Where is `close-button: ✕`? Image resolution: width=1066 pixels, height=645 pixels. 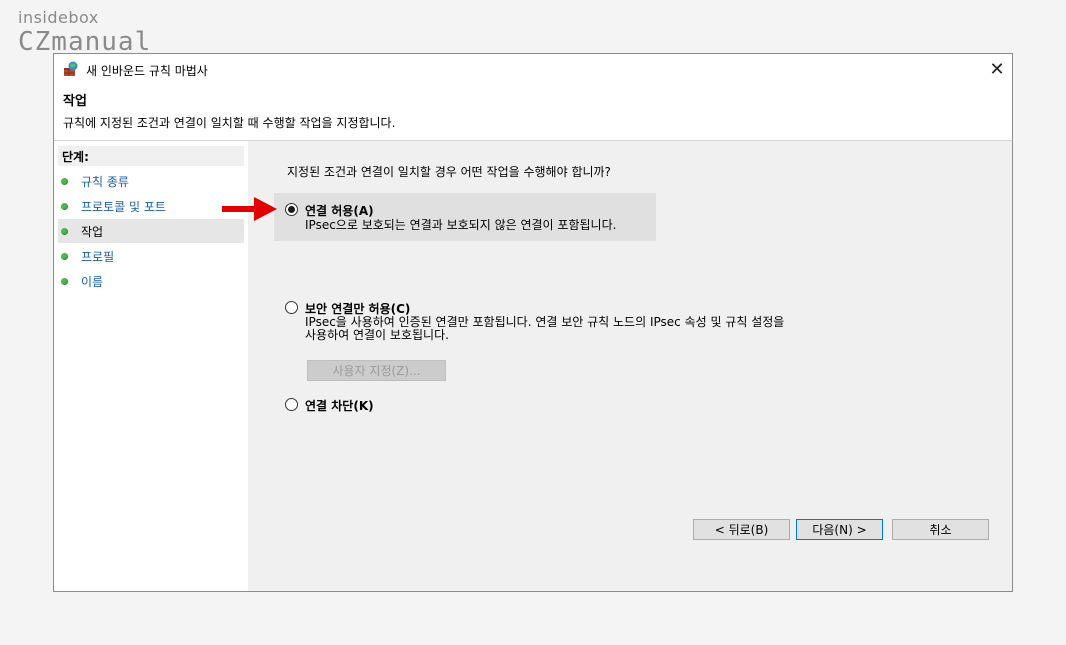
close-button: ✕ is located at coordinates (997, 69).